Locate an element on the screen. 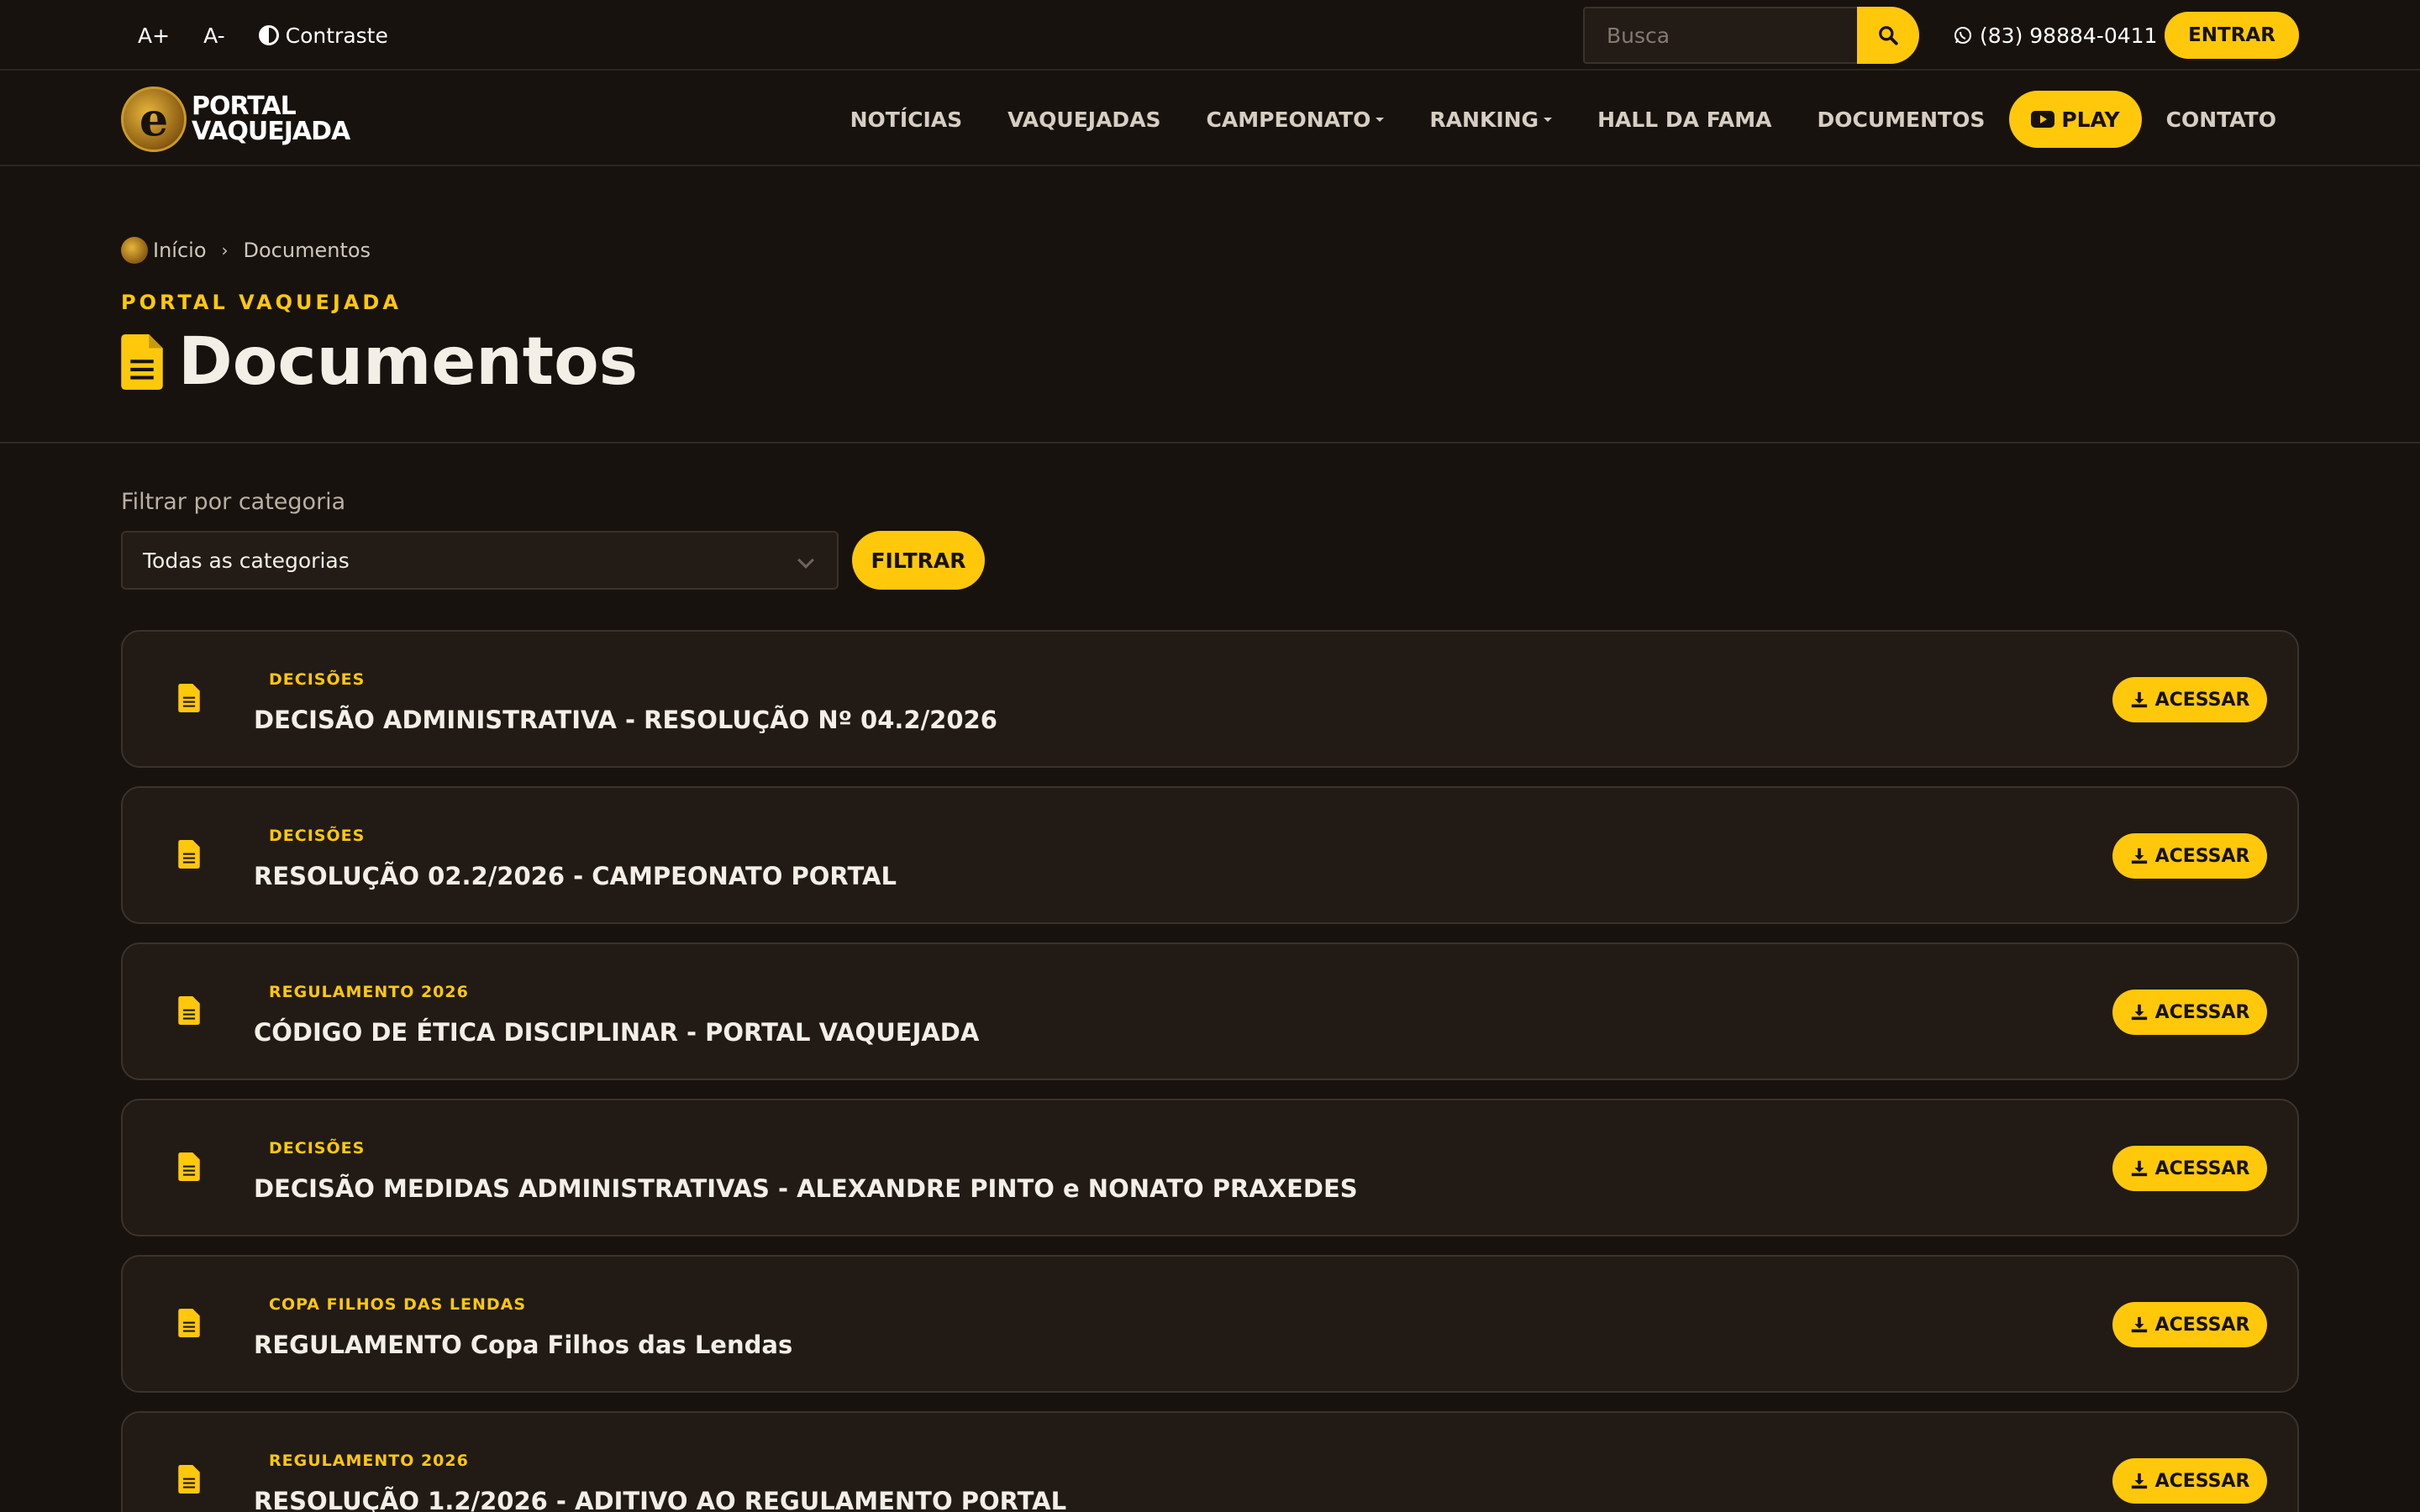  nav-item-vaquejadas: VAQUEJADAS is located at coordinates (1084, 119).